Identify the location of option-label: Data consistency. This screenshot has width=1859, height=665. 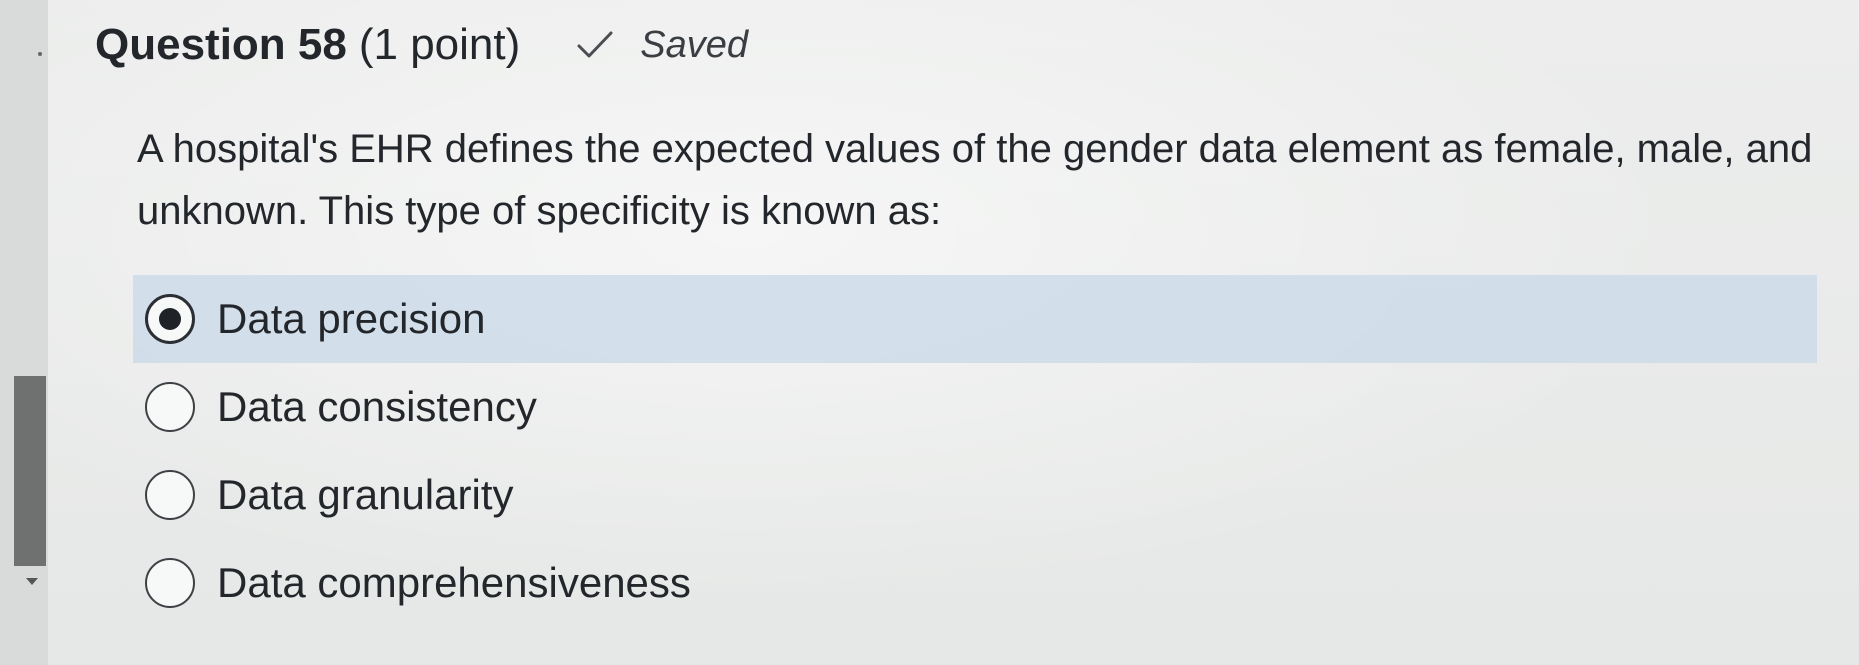
(377, 407).